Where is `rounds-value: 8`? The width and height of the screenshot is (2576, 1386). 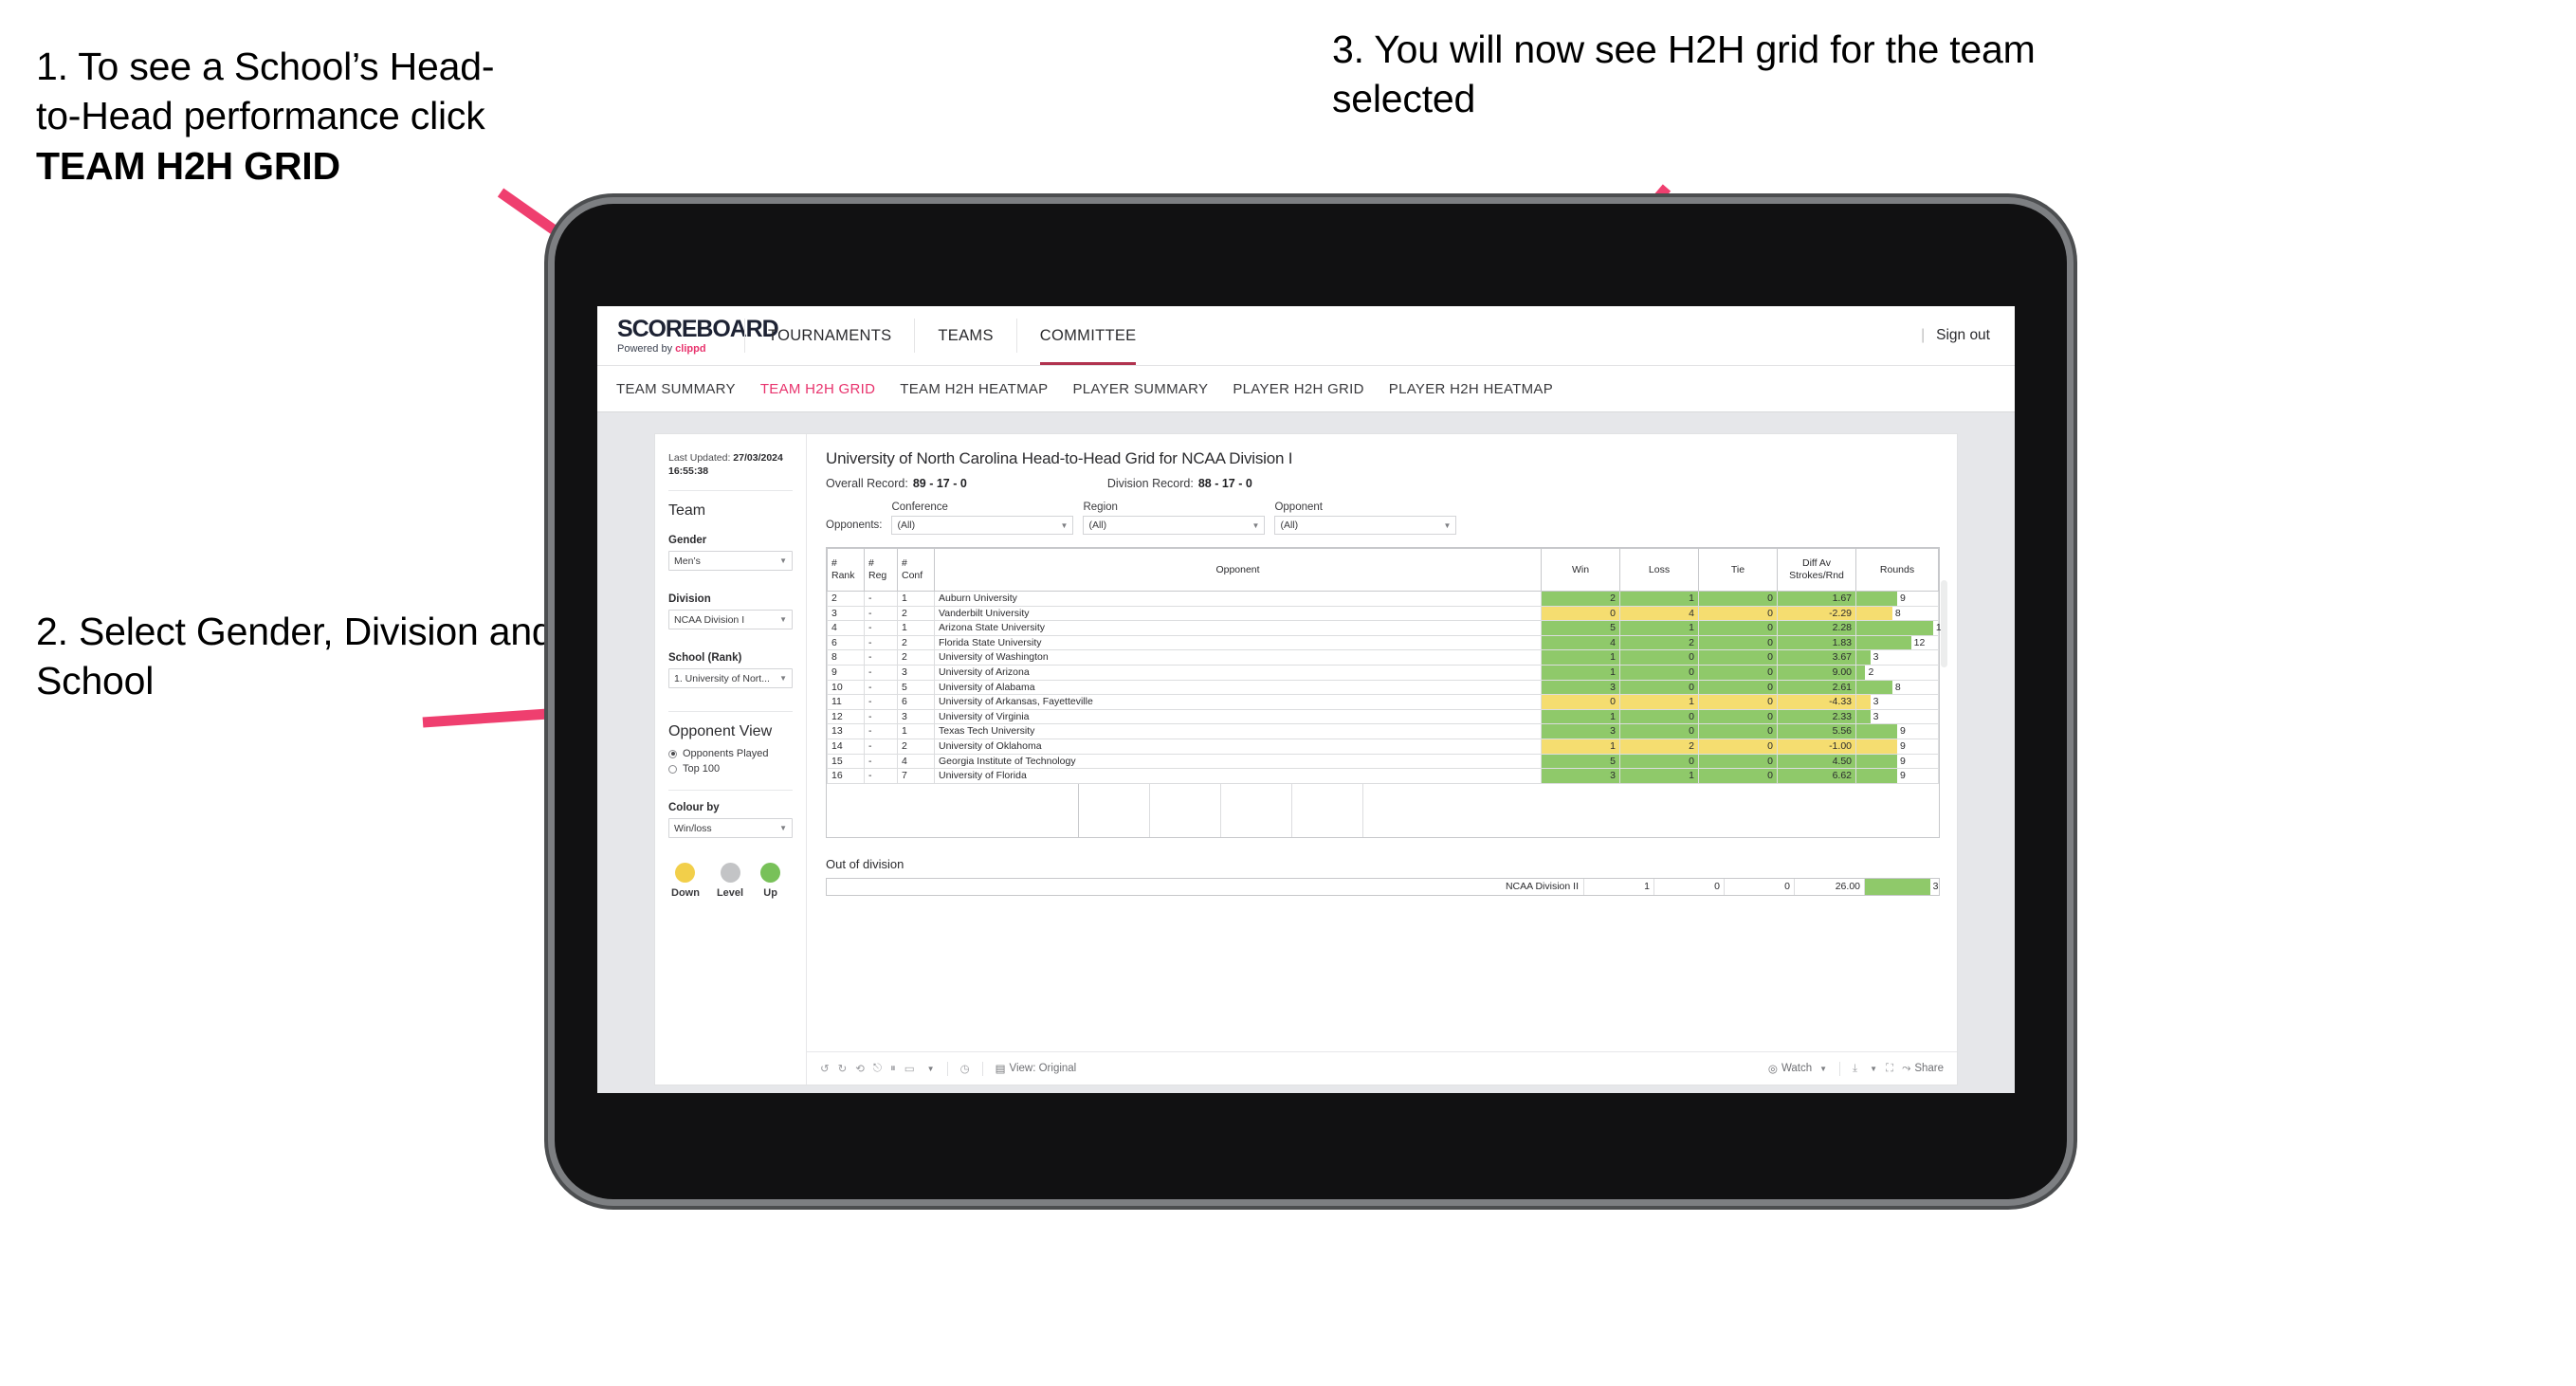 rounds-value: 8 is located at coordinates (1897, 687).